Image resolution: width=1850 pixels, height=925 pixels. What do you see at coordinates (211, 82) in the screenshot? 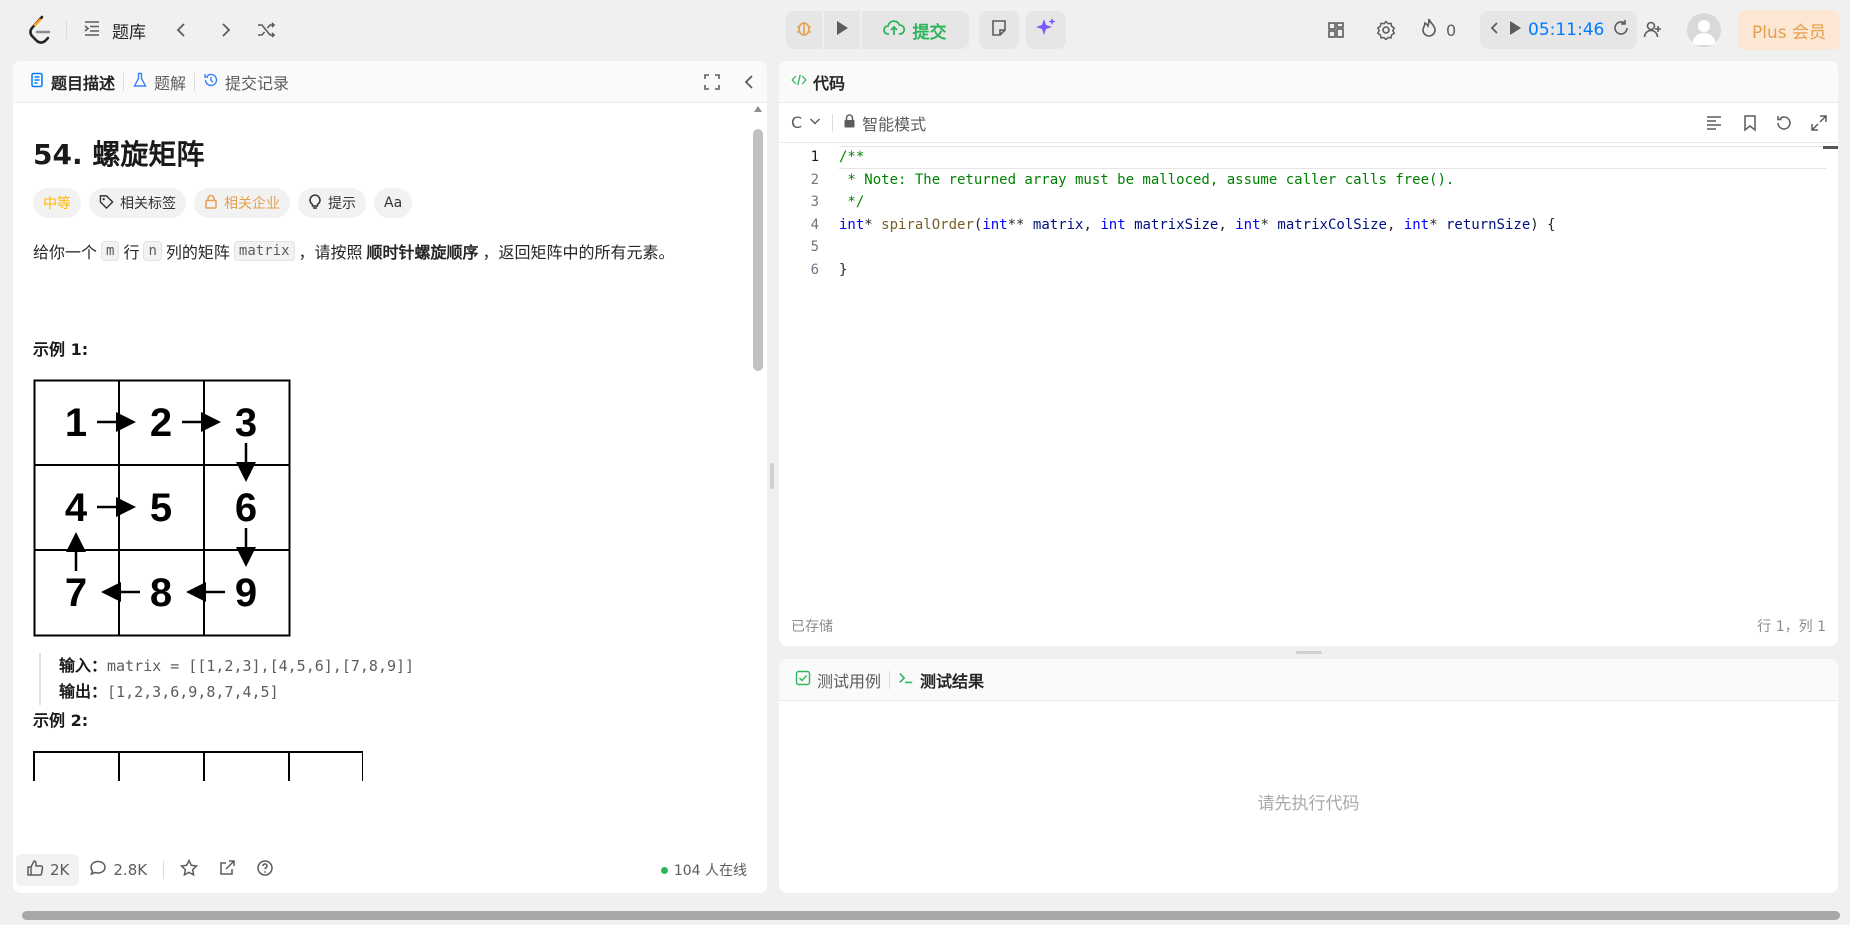
I see `history-icon` at bounding box center [211, 82].